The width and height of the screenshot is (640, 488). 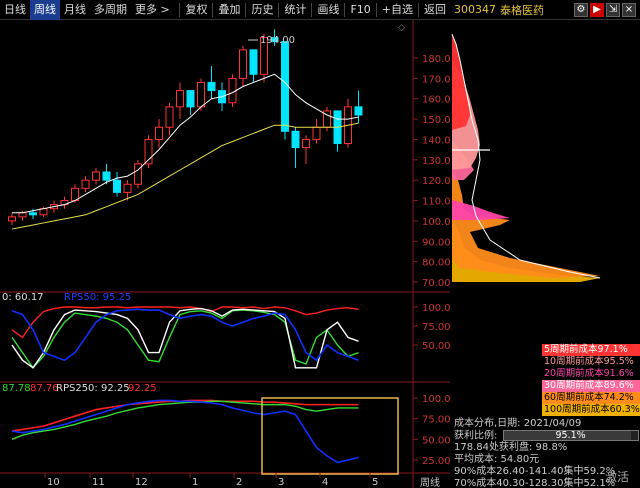 I want to click on price-tick-label: 160.0, so click(x=436, y=100).